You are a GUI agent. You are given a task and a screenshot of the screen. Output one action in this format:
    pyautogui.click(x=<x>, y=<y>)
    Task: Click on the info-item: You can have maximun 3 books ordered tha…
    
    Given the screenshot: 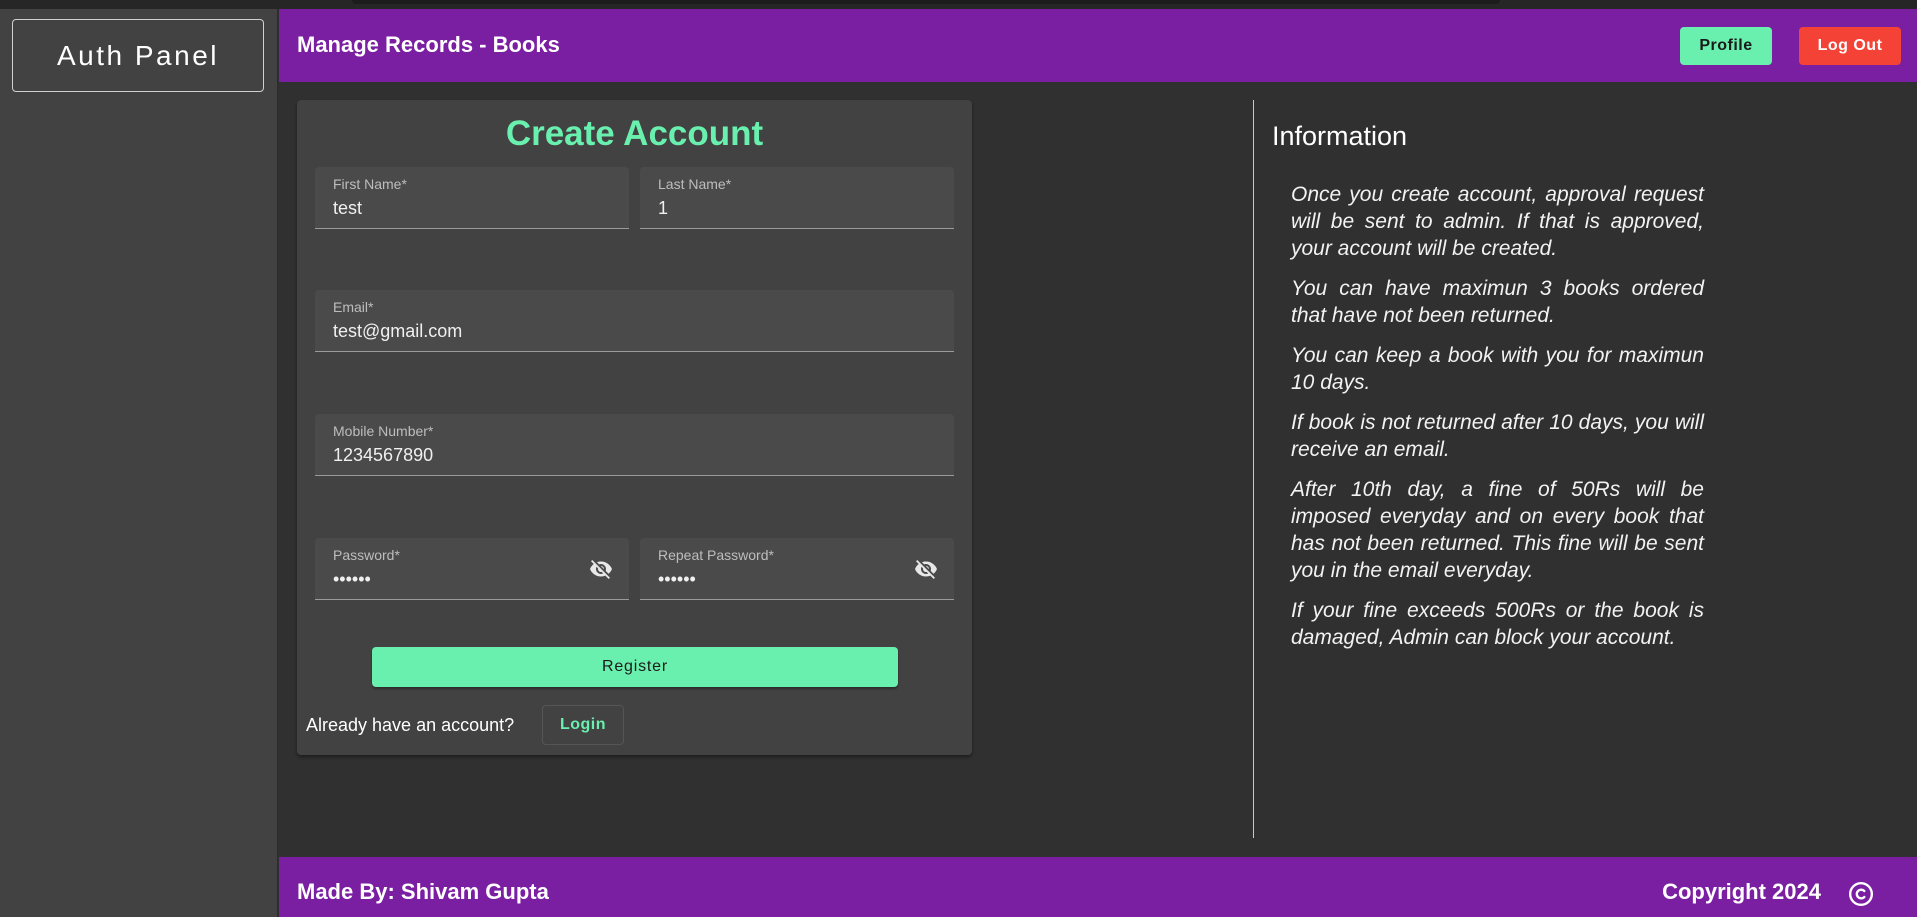 What is the action you would take?
    pyautogui.click(x=1497, y=302)
    